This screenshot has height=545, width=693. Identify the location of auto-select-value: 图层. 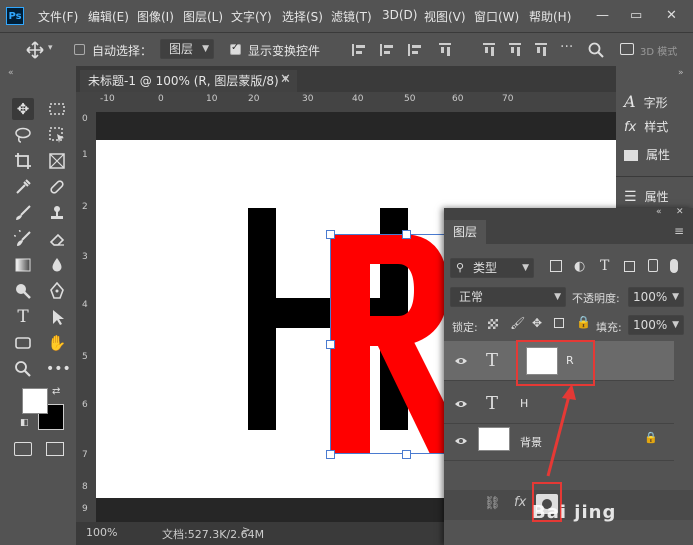
(181, 49).